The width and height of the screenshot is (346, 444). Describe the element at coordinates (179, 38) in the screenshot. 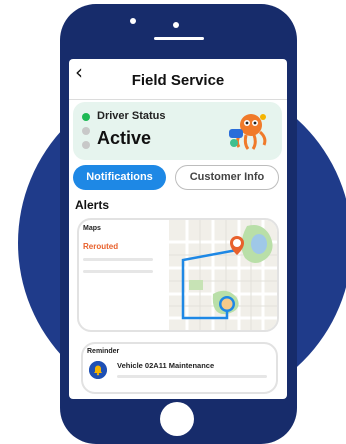

I see `speaker-grille` at that location.